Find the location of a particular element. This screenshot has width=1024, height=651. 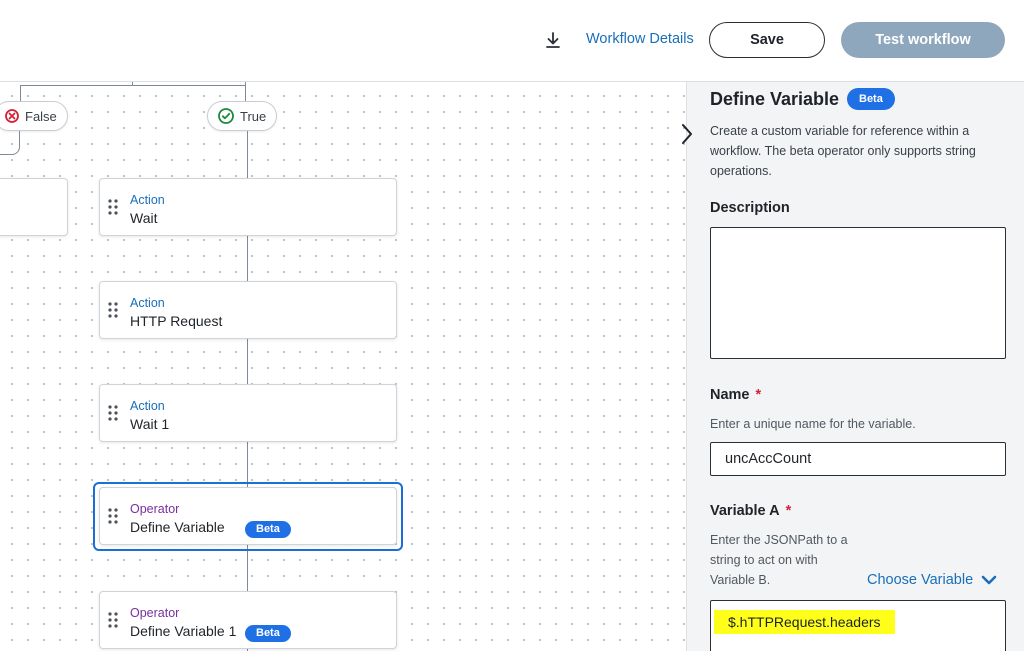

name-label: Name * is located at coordinates (736, 395).